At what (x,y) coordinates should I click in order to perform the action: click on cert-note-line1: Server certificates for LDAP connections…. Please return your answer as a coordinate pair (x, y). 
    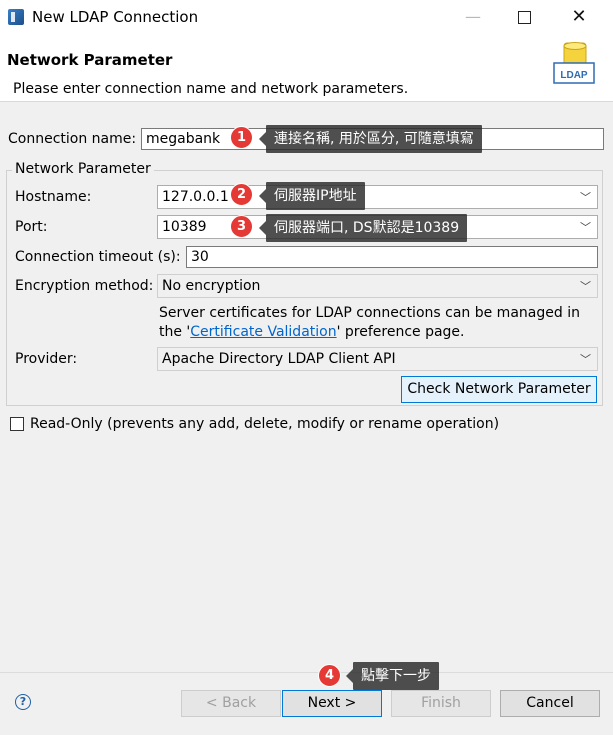
    Looking at the image, I should click on (369, 313).